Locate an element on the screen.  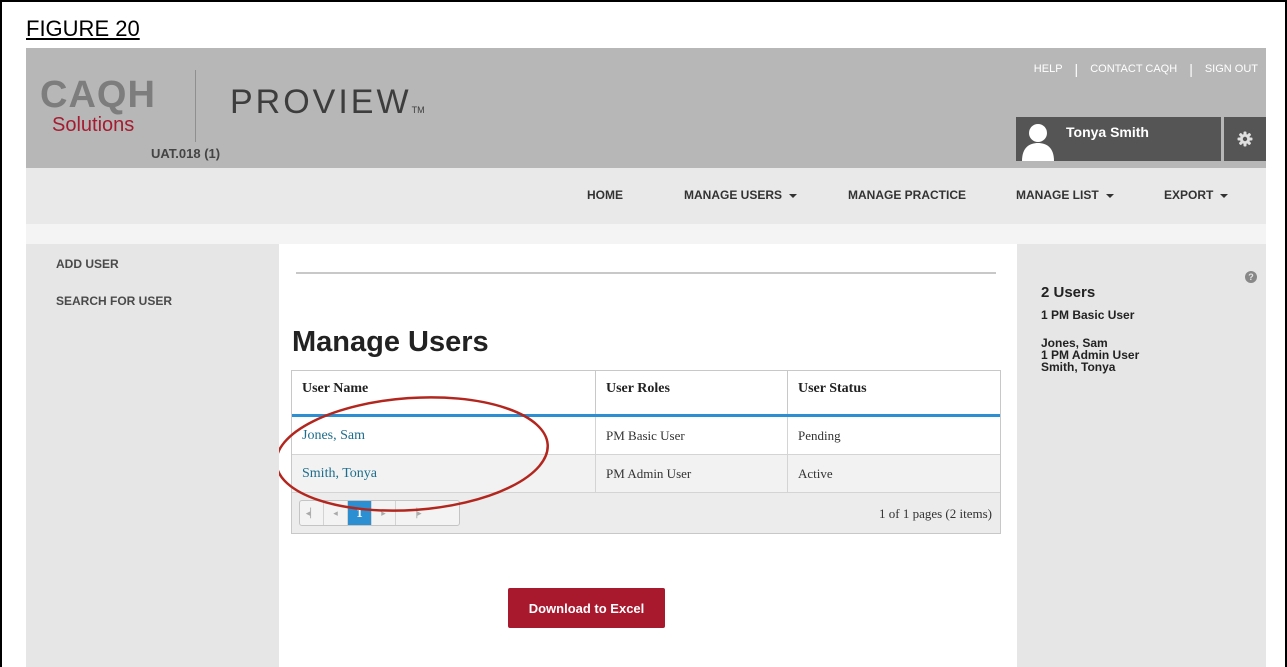
nav-manage-practice: MANAGE PRACTICE is located at coordinates (907, 195).